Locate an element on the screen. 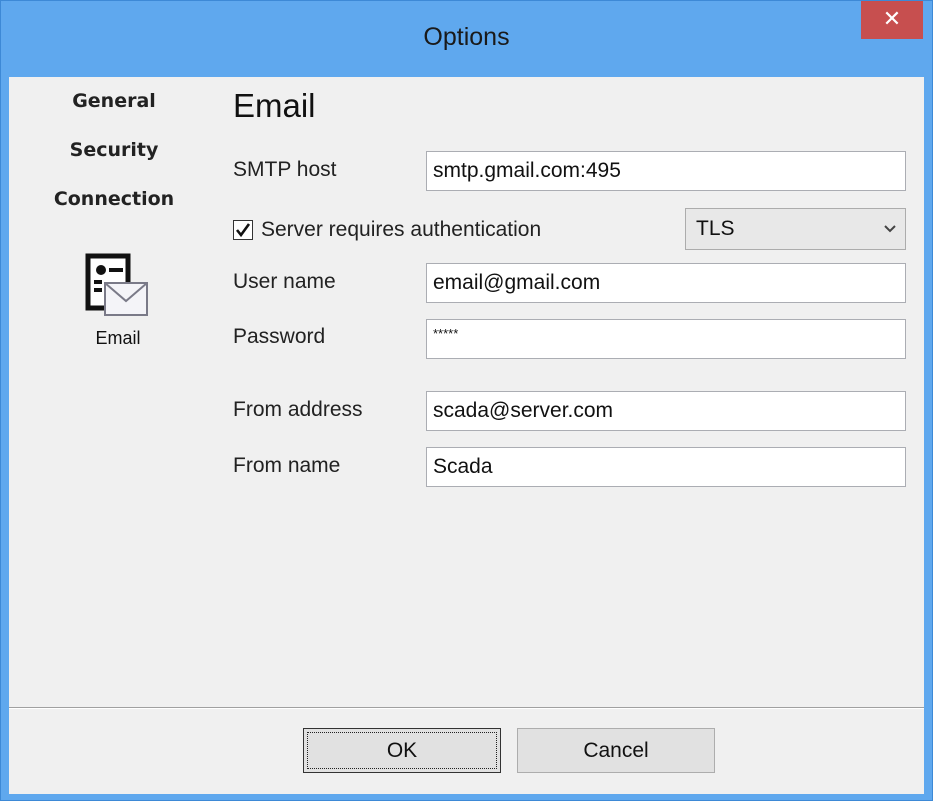 Image resolution: width=933 pixels, height=801 pixels. sidebar-item-email: Email is located at coordinates (118, 301).